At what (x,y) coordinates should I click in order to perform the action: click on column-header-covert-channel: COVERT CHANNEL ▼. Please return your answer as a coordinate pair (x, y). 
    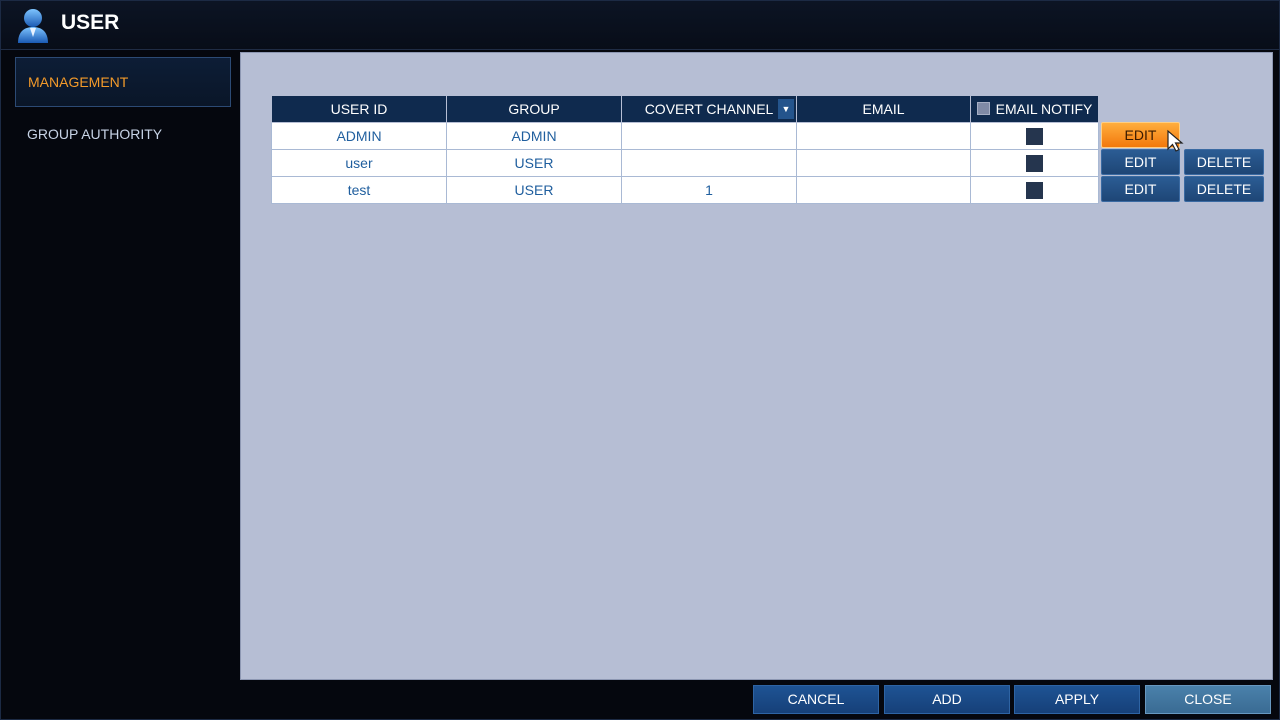
    Looking at the image, I should click on (709, 109).